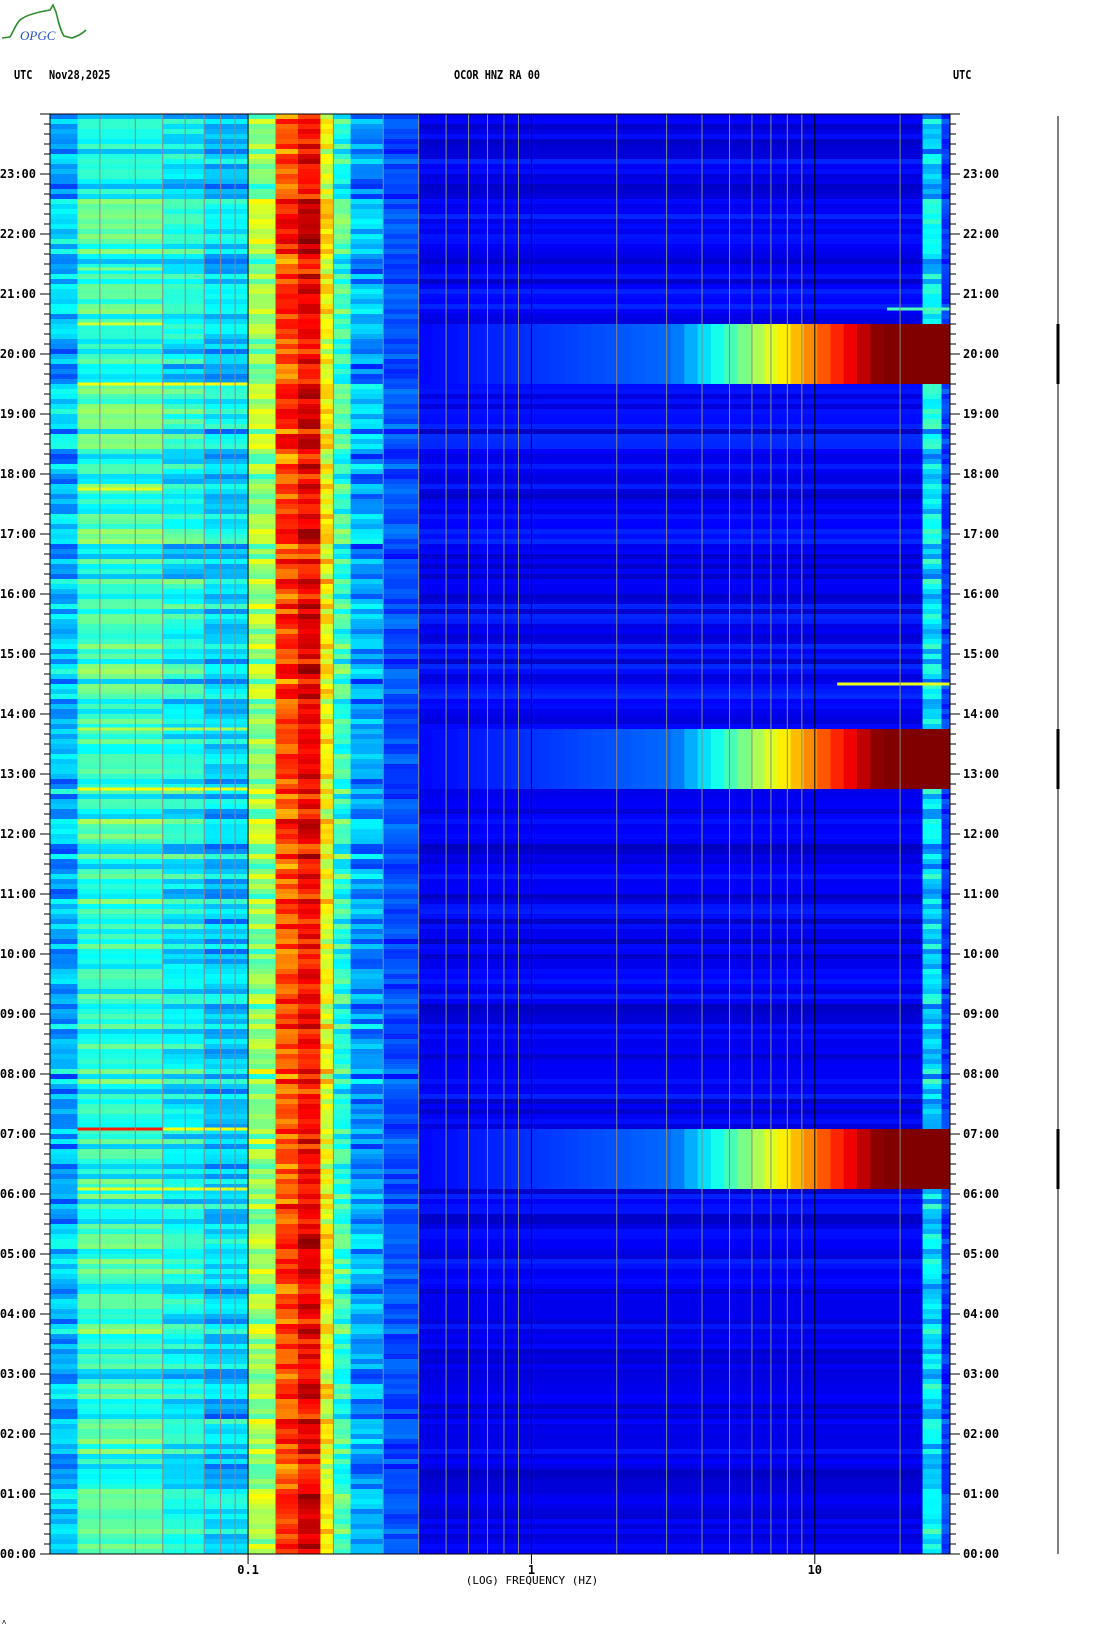 The image size is (1102, 1634). I want to click on y-tick-label-left: 03:00, so click(18, 1374).